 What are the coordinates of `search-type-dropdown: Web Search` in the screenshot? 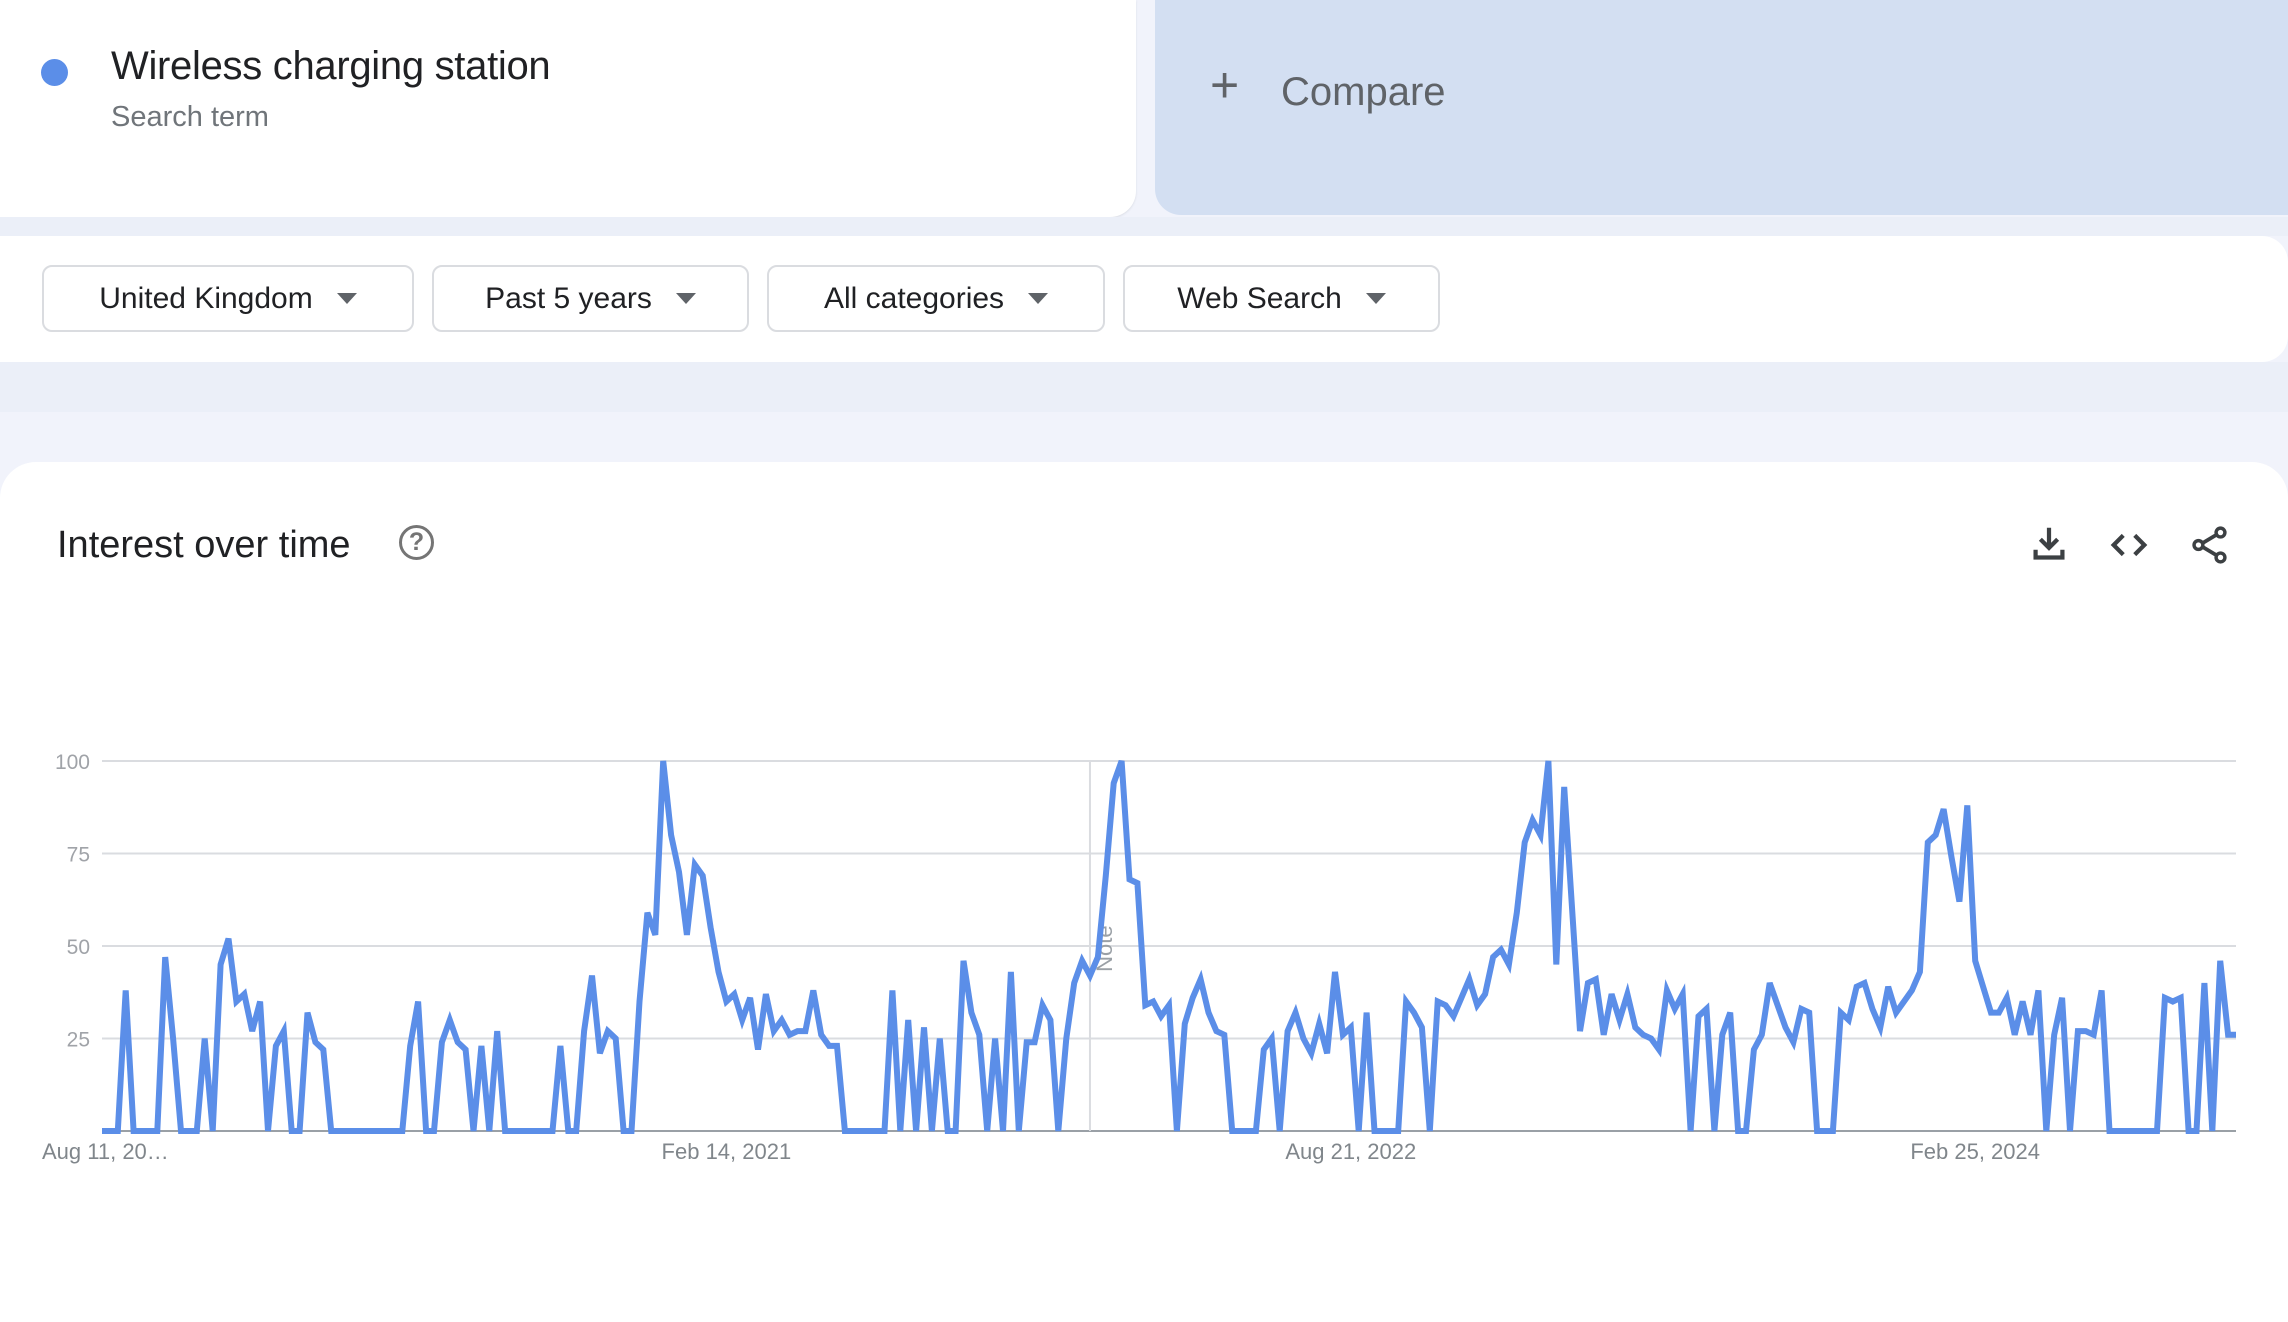 It's located at (1281, 298).